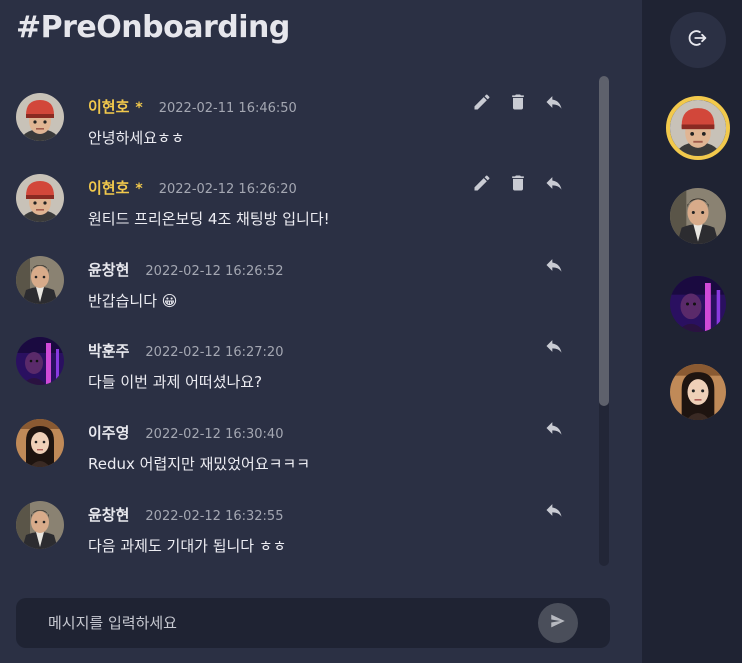 The image size is (742, 663). Describe the element at coordinates (604, 241) in the screenshot. I see `scrollbar-thumb` at that location.